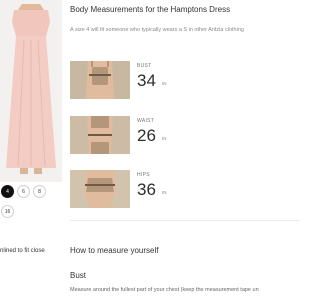 The width and height of the screenshot is (320, 300). Describe the element at coordinates (100, 135) in the screenshot. I see `waist-thumbnail` at that location.